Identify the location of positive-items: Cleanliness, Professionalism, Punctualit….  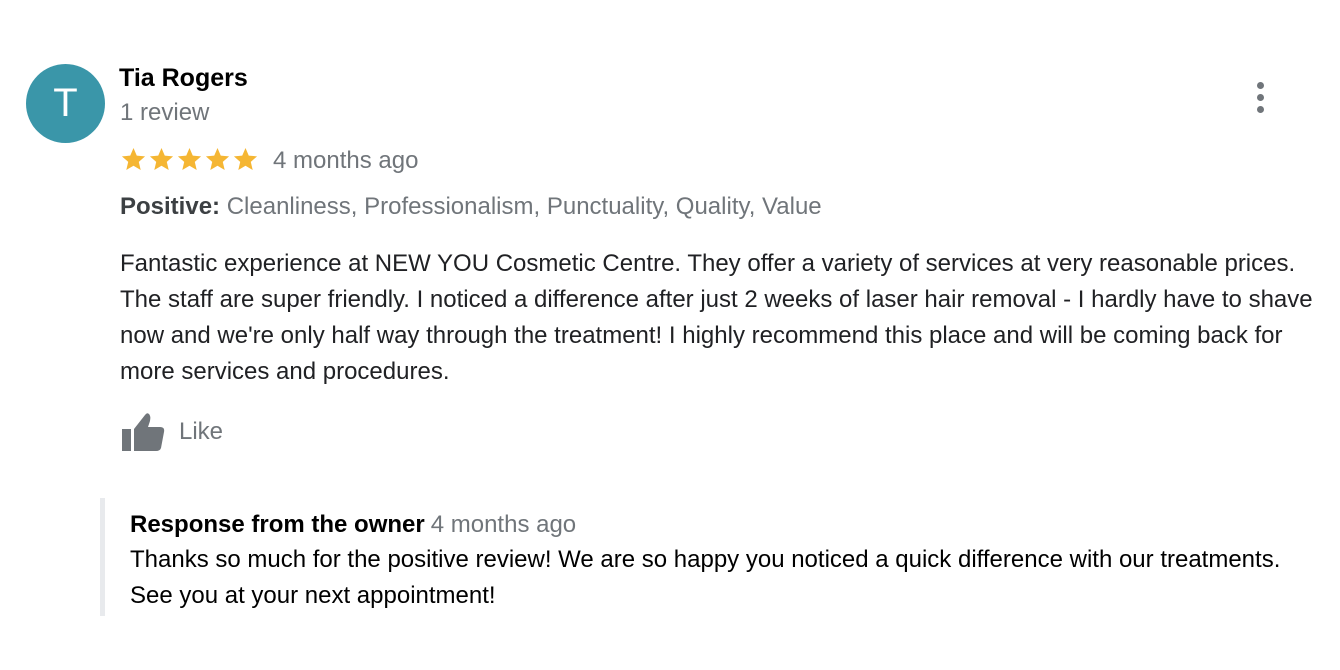
(524, 206).